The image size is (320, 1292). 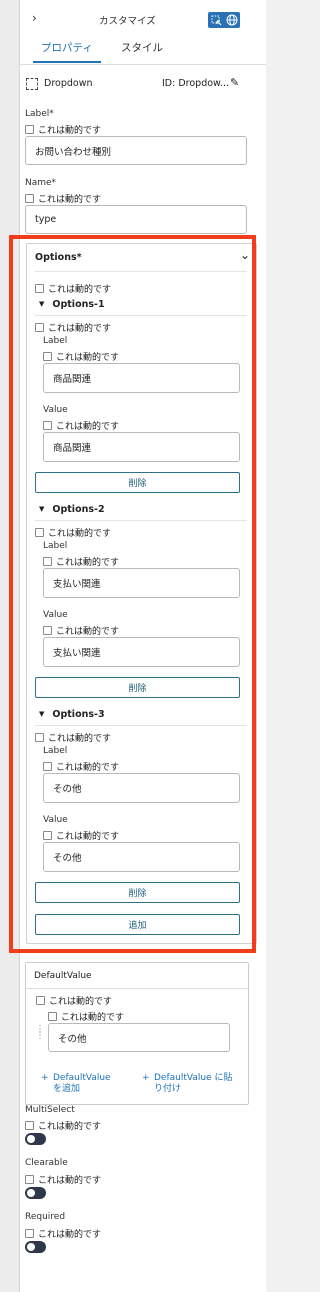 I want to click on clearable-title: Clearable, so click(x=46, y=1163).